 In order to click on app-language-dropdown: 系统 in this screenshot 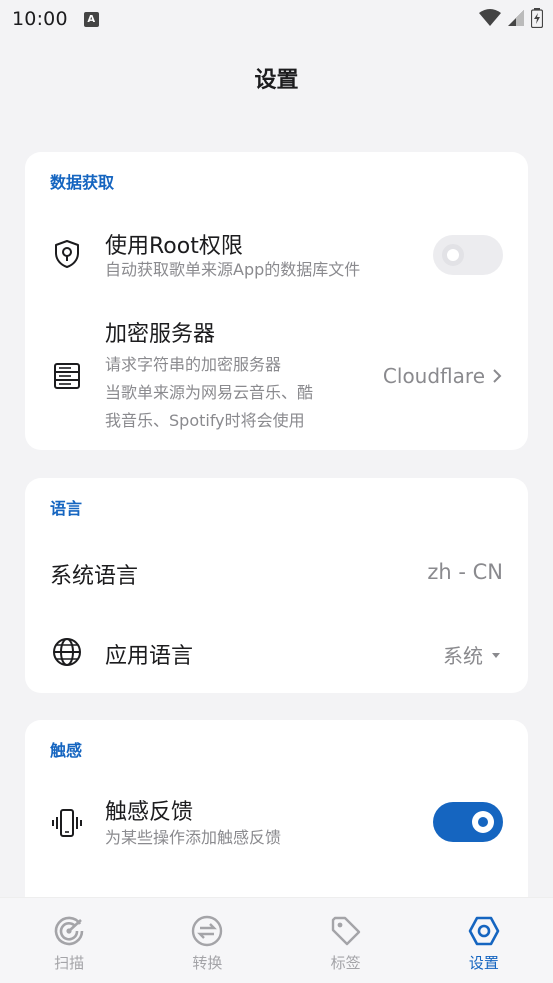, I will do `click(473, 654)`.